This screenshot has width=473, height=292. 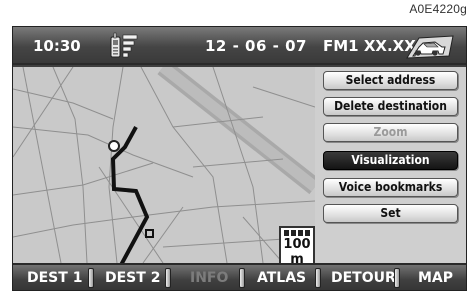 I want to click on status-bar: 10:30 12 - 06 - 07 FM1 XX.XX, so click(x=239, y=46).